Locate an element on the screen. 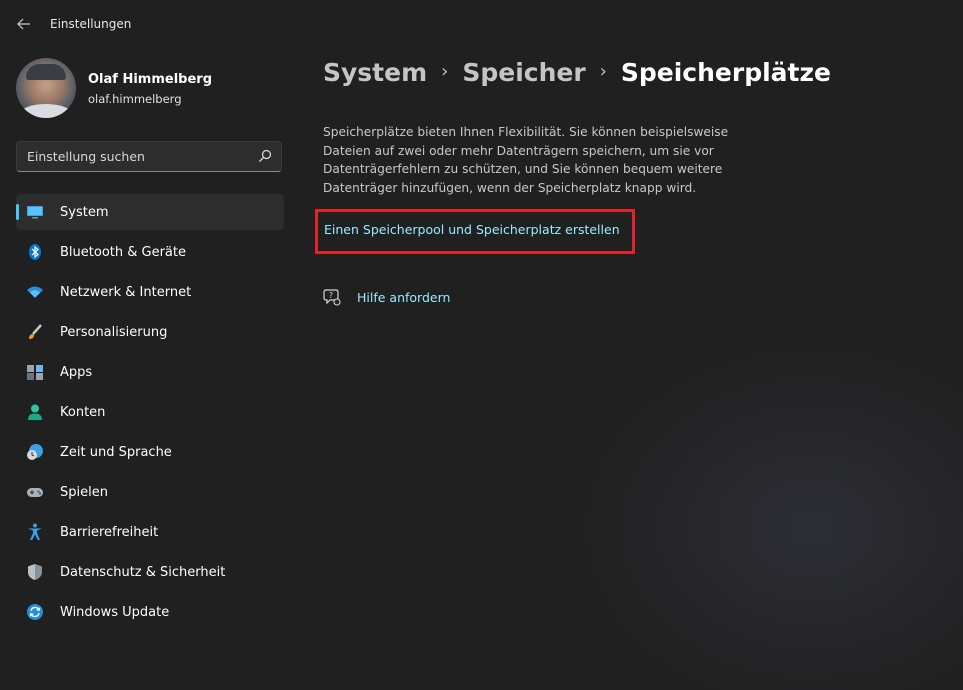 The width and height of the screenshot is (963, 690). arrow-left-icon is located at coordinates (23, 24).